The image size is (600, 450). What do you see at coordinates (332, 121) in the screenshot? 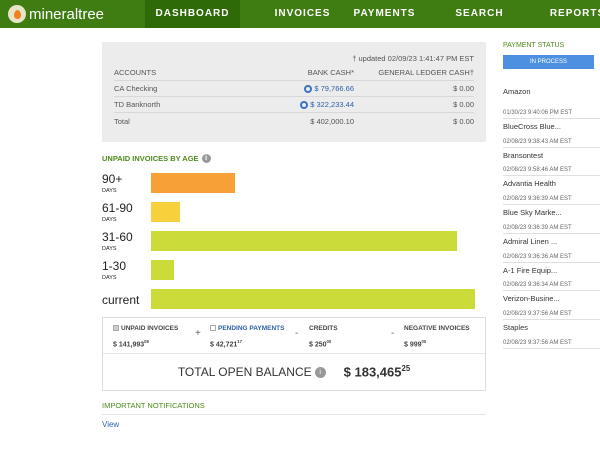
I see `total-bank: $ 402,000.10` at bounding box center [332, 121].